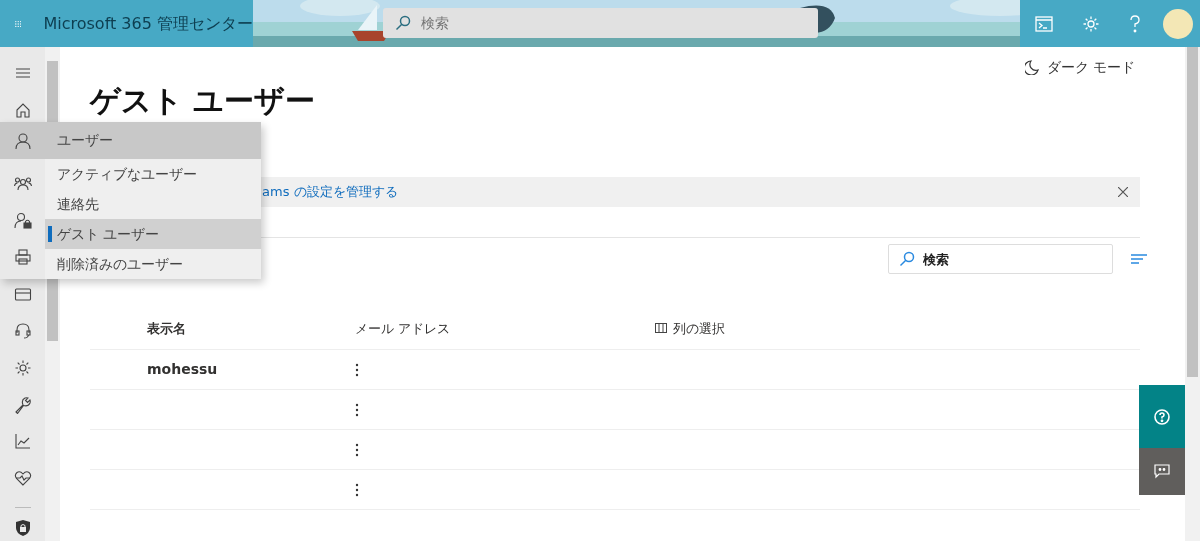 The width and height of the screenshot is (1200, 541). Describe the element at coordinates (182, 369) in the screenshot. I see `table-cell: mohessu` at that location.